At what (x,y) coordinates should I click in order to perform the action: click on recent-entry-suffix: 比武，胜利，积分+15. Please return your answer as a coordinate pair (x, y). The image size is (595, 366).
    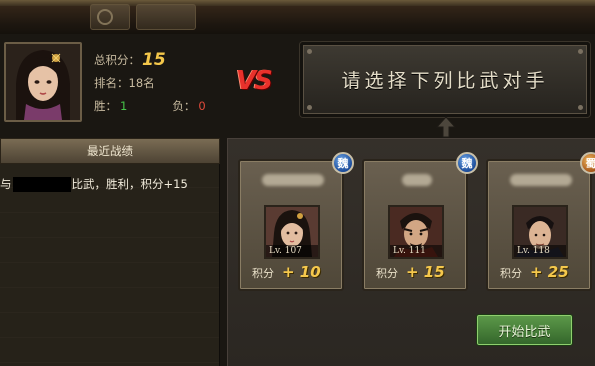
    Looking at the image, I should click on (129, 184).